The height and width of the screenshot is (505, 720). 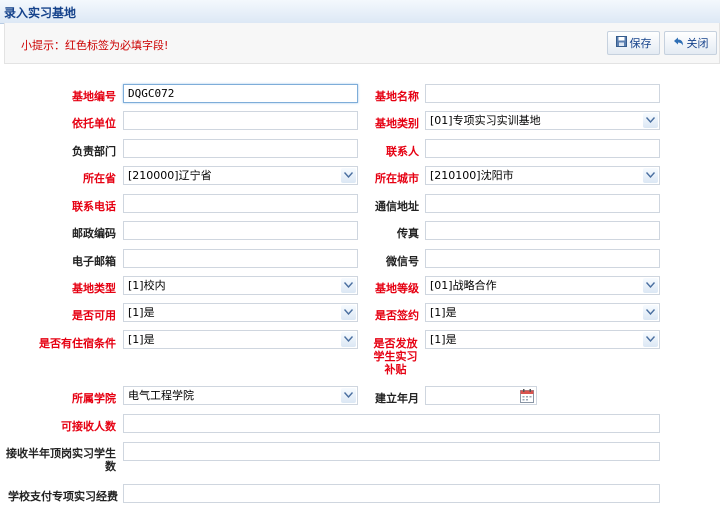 I want to click on lodging-select: [1]是, so click(x=240, y=339).